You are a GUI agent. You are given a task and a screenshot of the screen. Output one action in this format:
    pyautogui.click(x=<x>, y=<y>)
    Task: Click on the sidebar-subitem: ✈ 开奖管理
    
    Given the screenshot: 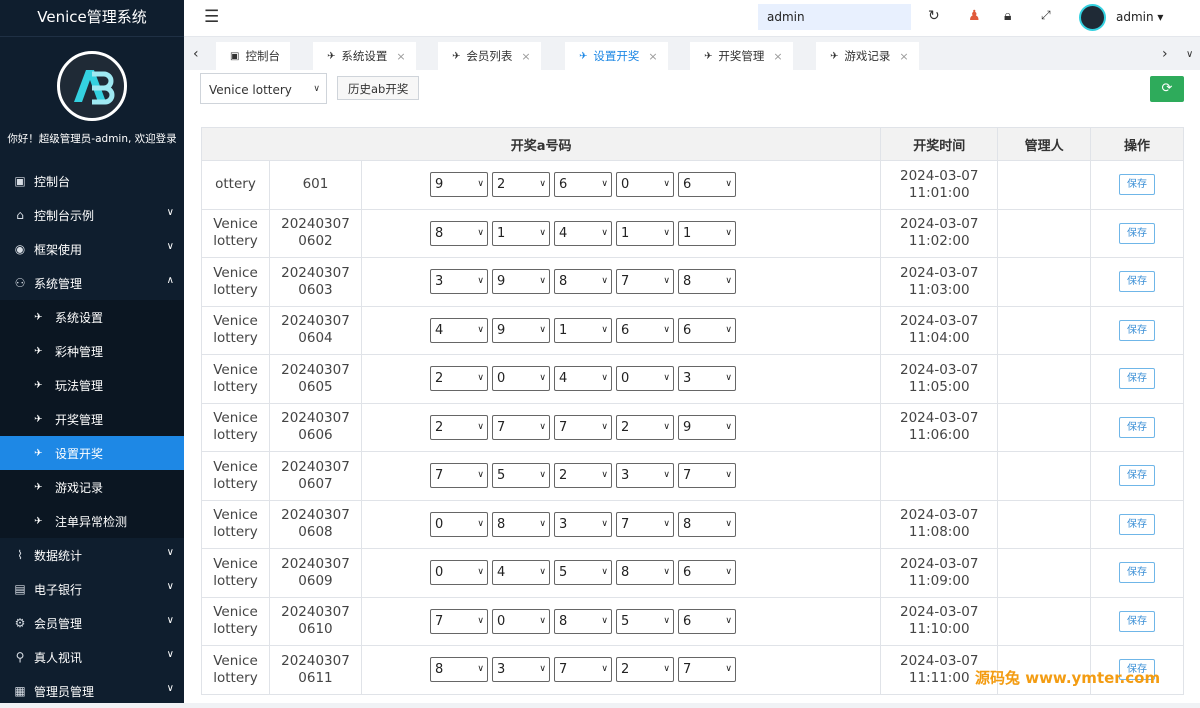 What is the action you would take?
    pyautogui.click(x=92, y=419)
    